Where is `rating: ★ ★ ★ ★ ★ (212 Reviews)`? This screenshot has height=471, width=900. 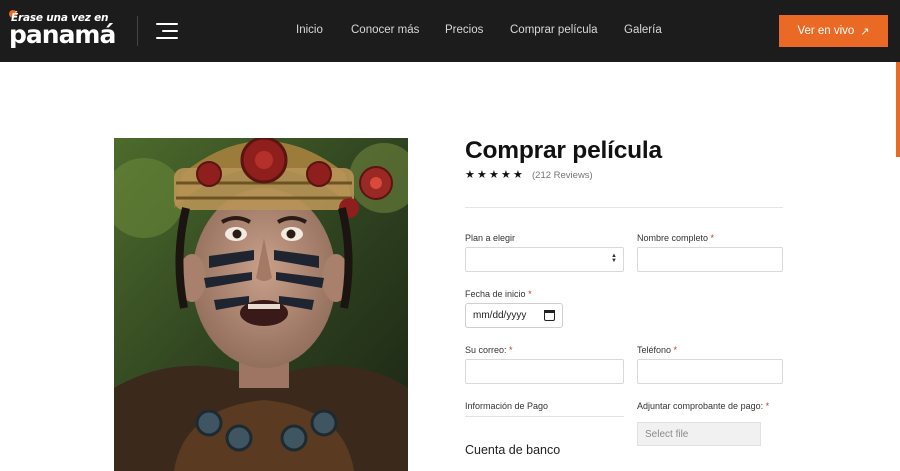
rating: ★ ★ ★ ★ ★ (212 Reviews) is located at coordinates (529, 175).